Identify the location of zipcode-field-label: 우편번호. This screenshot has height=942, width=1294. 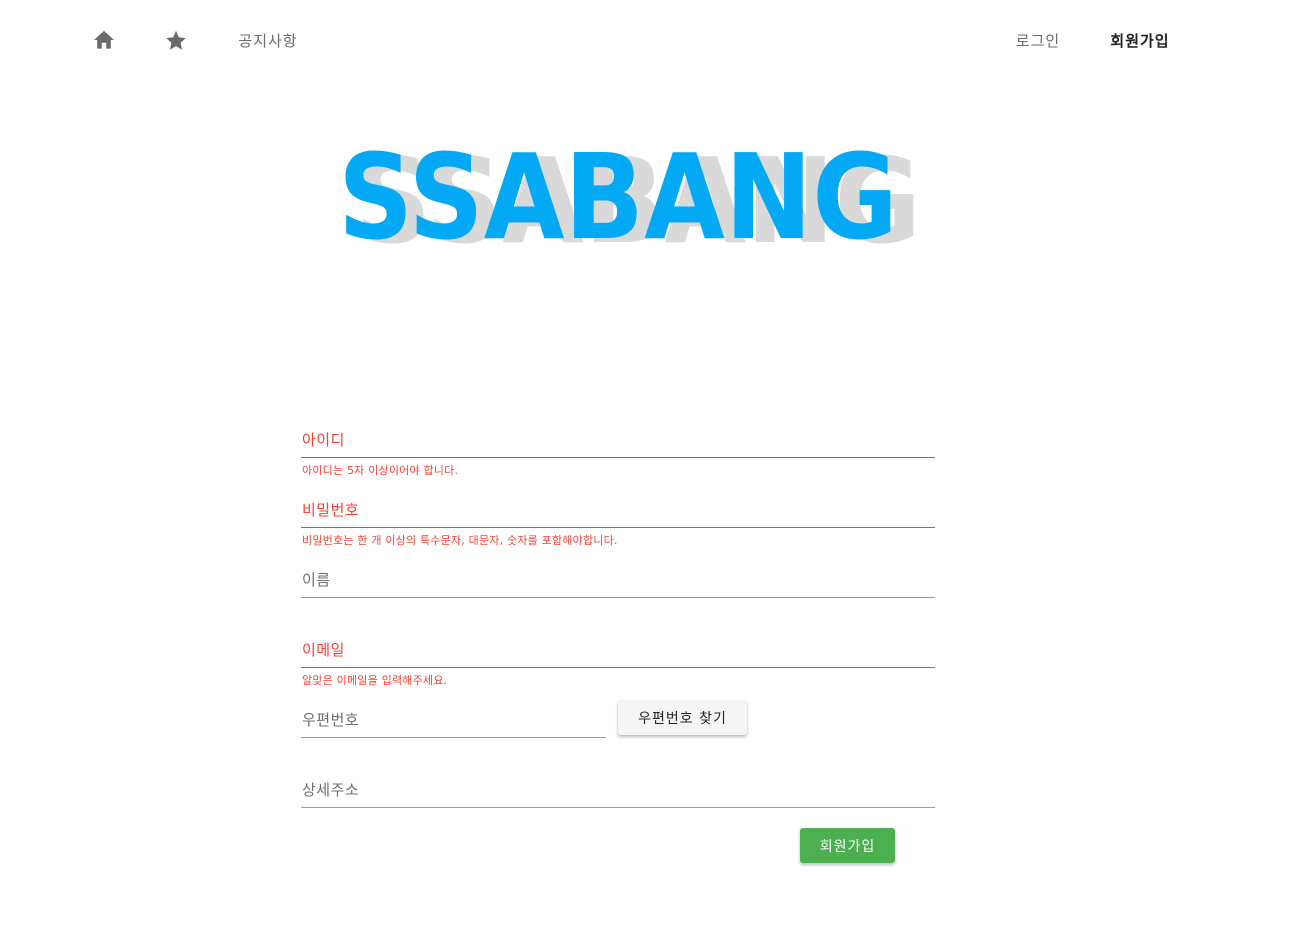
(331, 720).